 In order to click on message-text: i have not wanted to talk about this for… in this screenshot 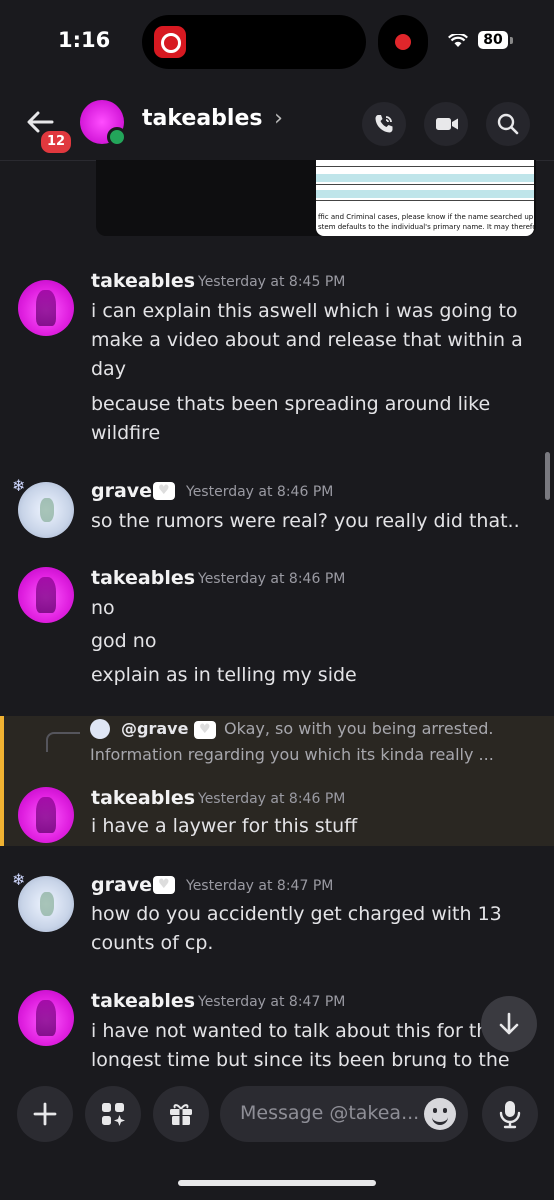, I will do `click(290, 1031)`.